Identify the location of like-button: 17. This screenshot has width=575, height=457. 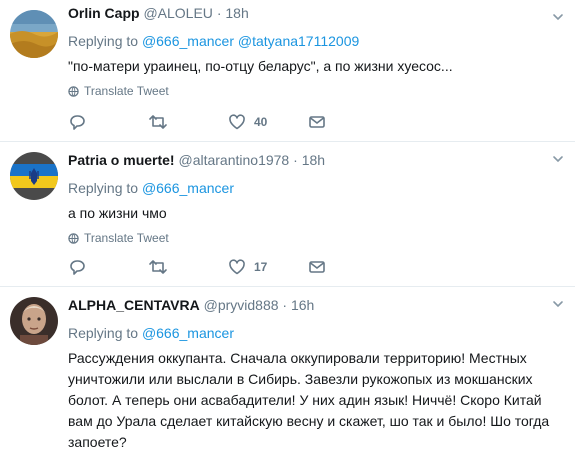
(268, 267).